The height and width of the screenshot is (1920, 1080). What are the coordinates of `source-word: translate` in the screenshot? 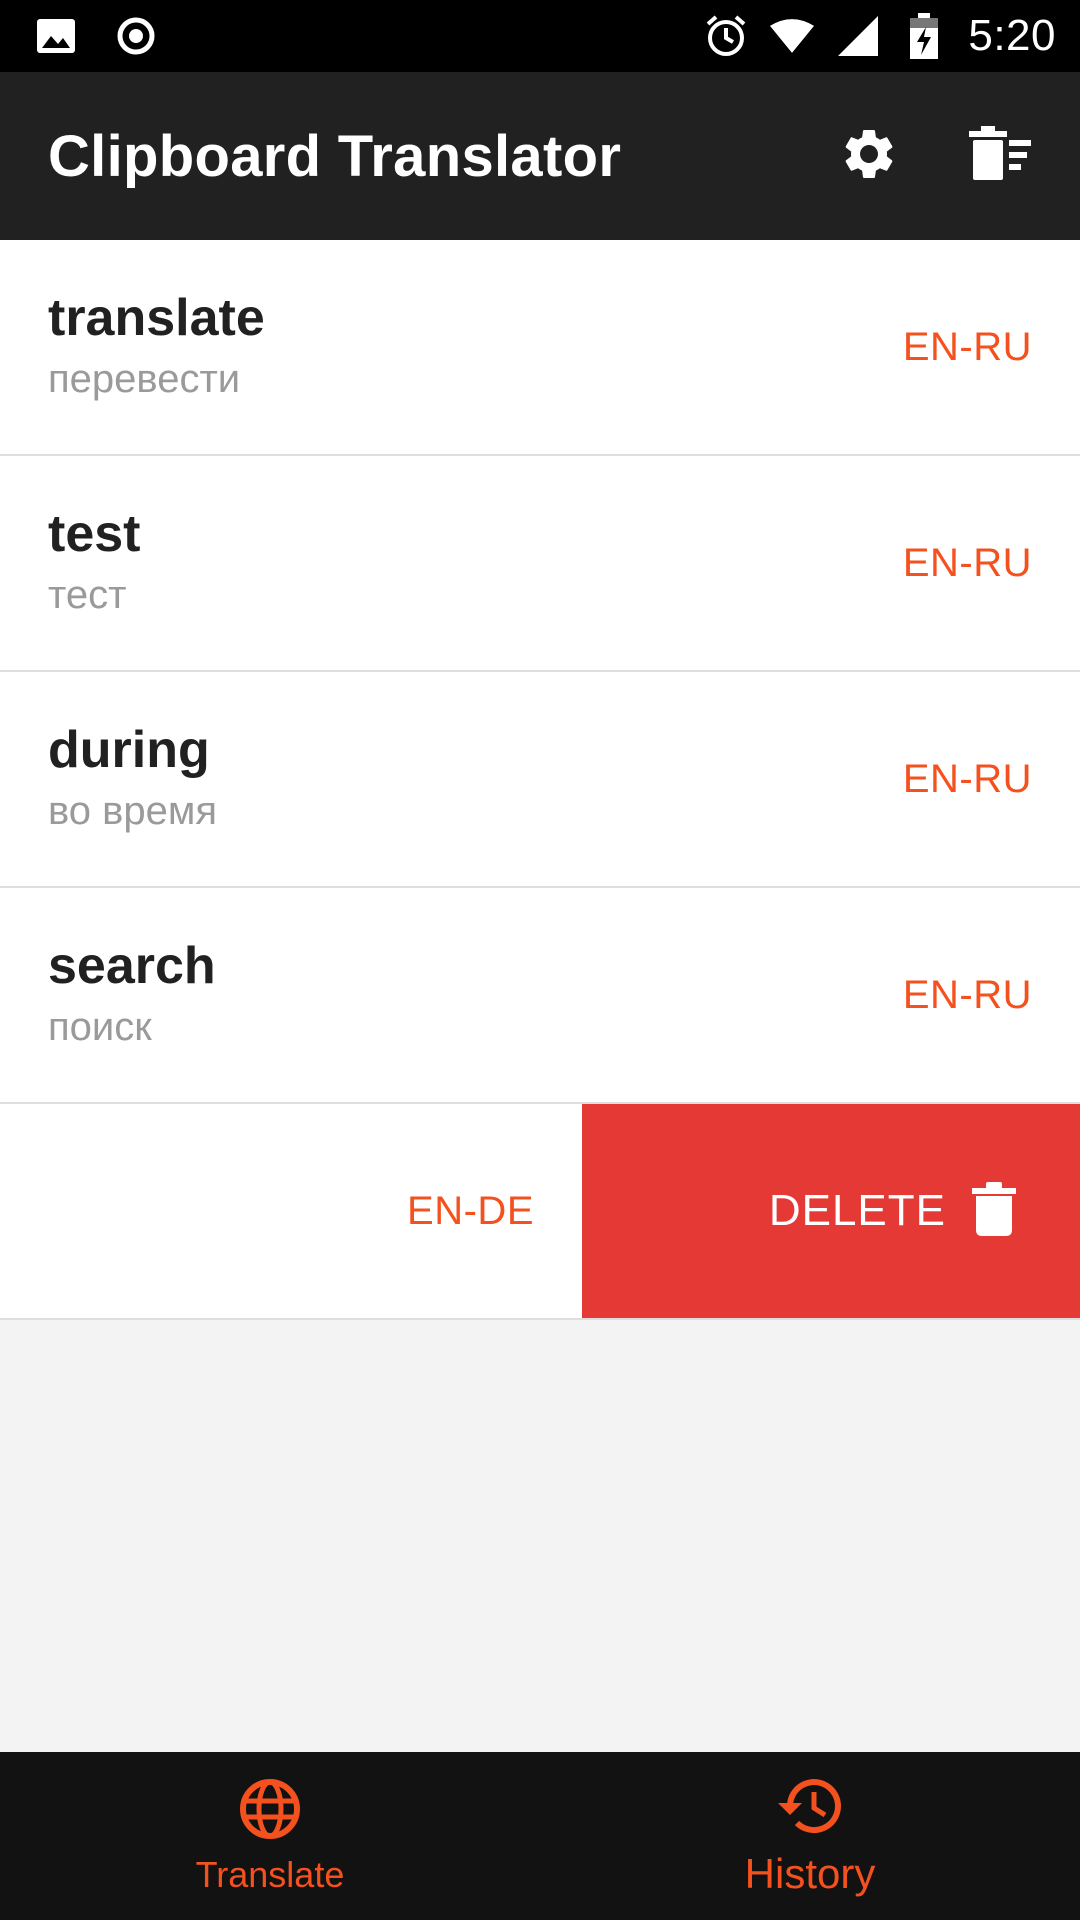 It's located at (156, 318).